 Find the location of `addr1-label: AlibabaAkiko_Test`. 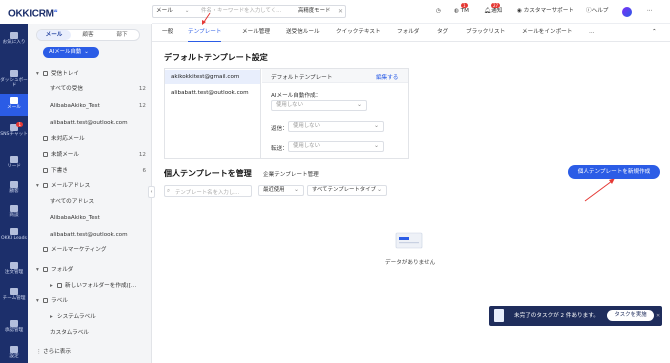

addr1-label: AlibabaAkiko_Test is located at coordinates (75, 218).